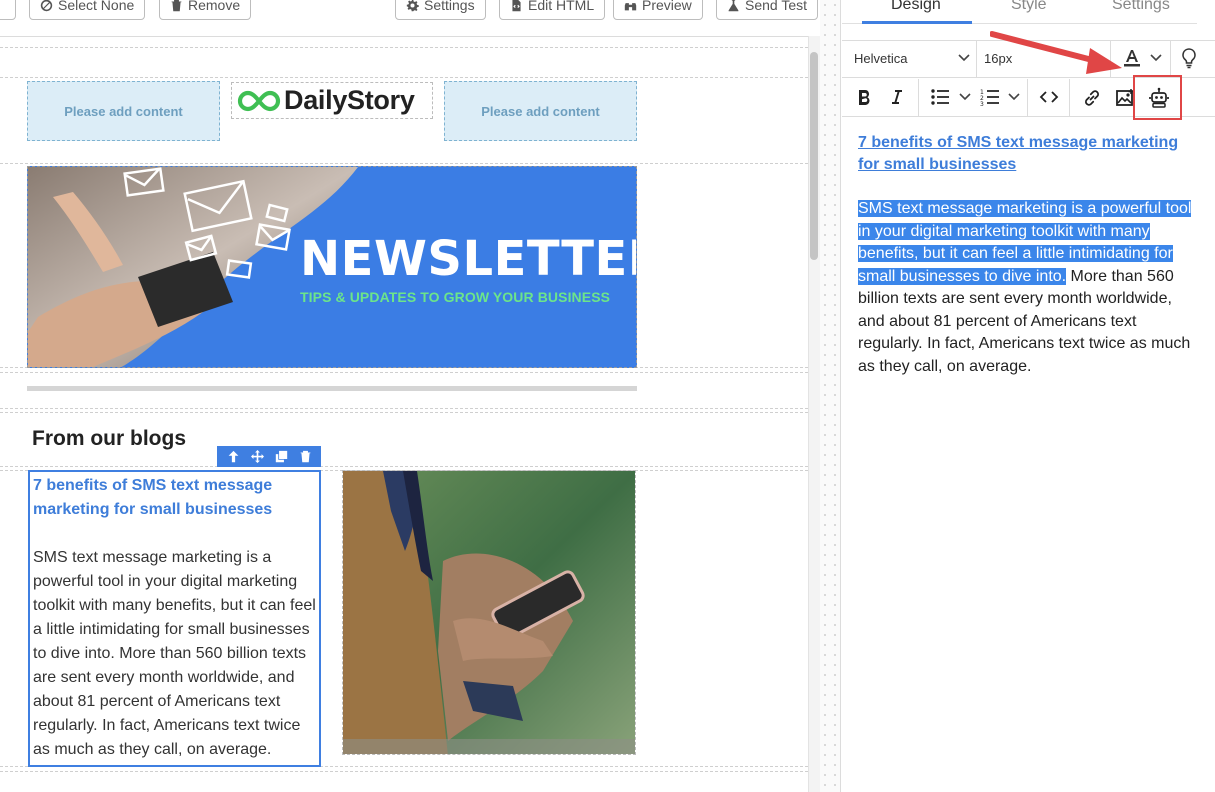 Image resolution: width=1215 pixels, height=792 pixels. Describe the element at coordinates (455, 297) in the screenshot. I see `banner-subtitle: TIPS & UPDATES TO GROW YOUR BUSINESS` at that location.